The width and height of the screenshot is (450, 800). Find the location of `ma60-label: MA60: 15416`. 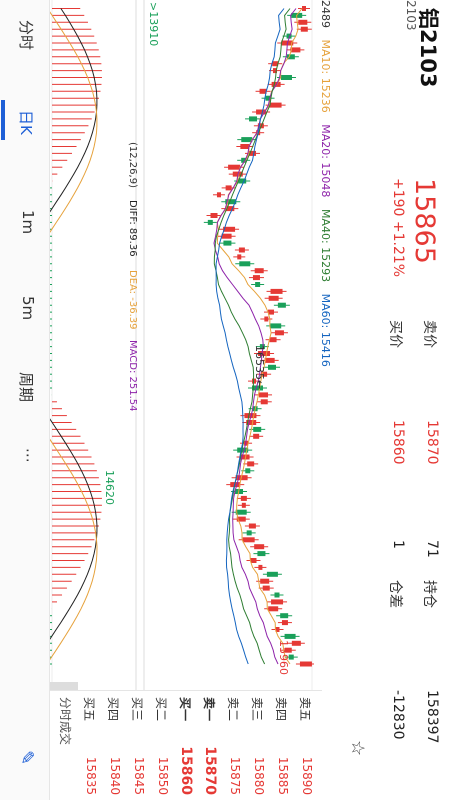

ma60-label: MA60: 15416 is located at coordinates (325, 330).